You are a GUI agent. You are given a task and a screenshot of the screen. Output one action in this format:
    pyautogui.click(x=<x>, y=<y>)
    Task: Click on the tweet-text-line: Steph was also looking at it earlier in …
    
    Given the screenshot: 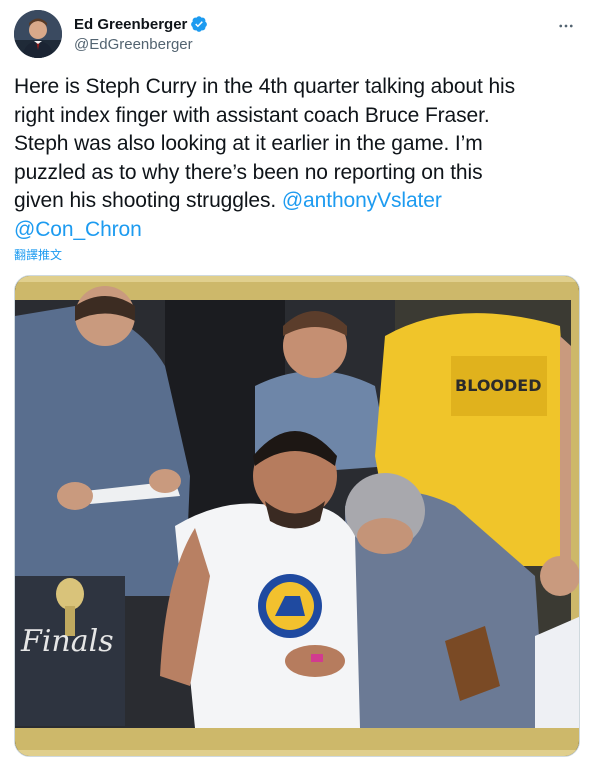 What is the action you would take?
    pyautogui.click(x=248, y=143)
    